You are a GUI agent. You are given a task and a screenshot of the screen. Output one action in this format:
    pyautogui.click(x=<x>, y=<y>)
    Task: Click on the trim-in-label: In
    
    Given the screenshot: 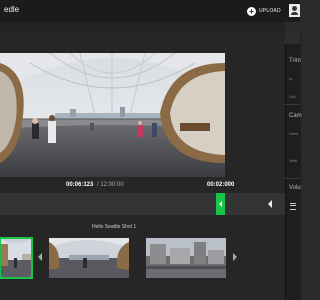 What is the action you would take?
    pyautogui.click(x=291, y=78)
    